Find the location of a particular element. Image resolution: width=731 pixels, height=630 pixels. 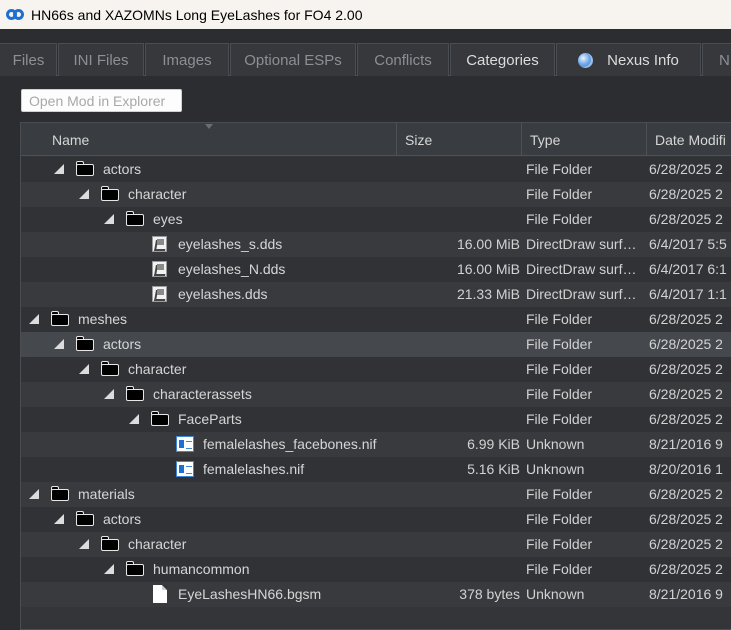

globe-icon is located at coordinates (586, 60).